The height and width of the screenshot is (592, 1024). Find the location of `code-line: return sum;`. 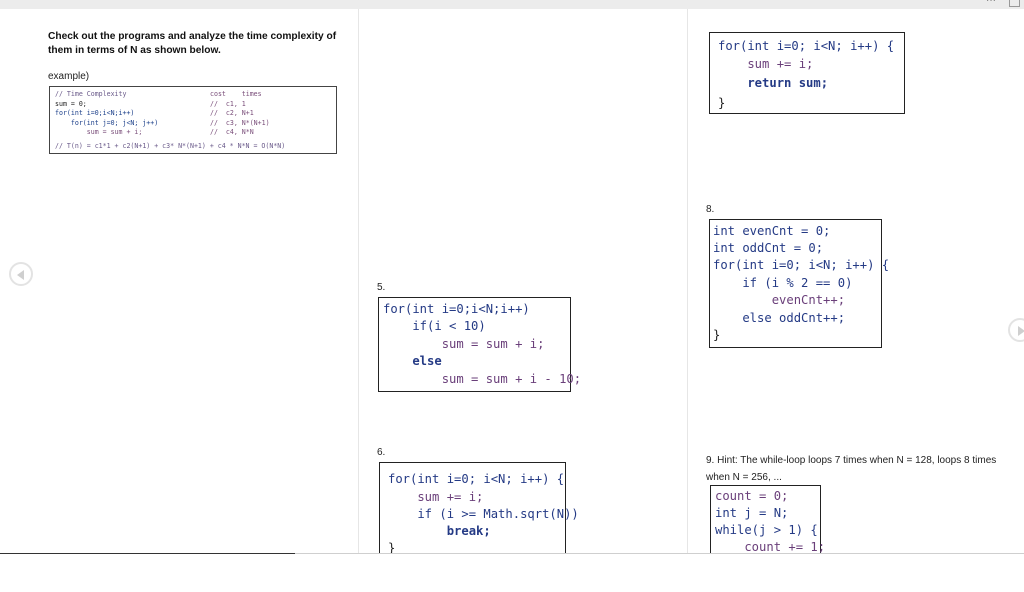

code-line: return sum; is located at coordinates (773, 83).